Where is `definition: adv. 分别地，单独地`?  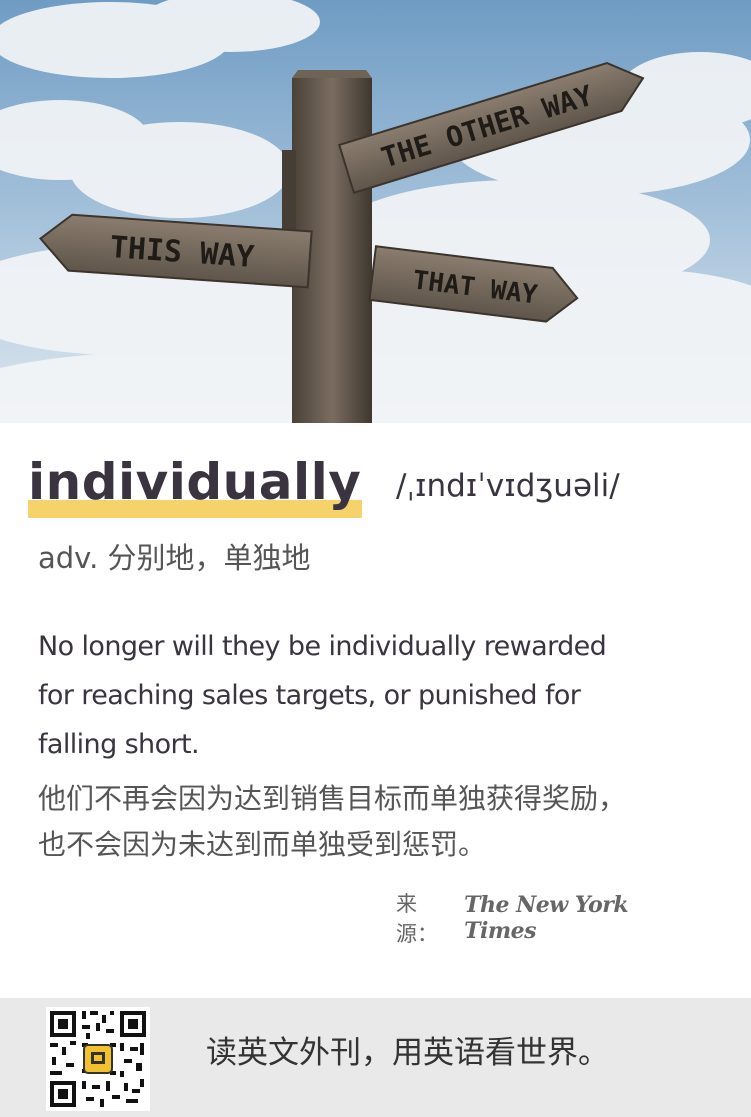 definition: adv. 分别地，单独地 is located at coordinates (174, 558).